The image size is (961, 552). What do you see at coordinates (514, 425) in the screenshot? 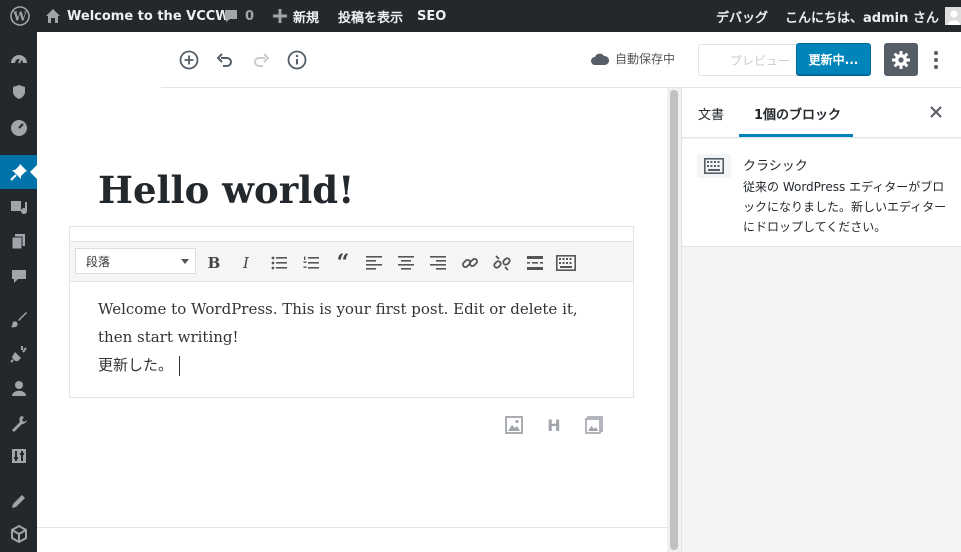
I see `insert-image-button` at bounding box center [514, 425].